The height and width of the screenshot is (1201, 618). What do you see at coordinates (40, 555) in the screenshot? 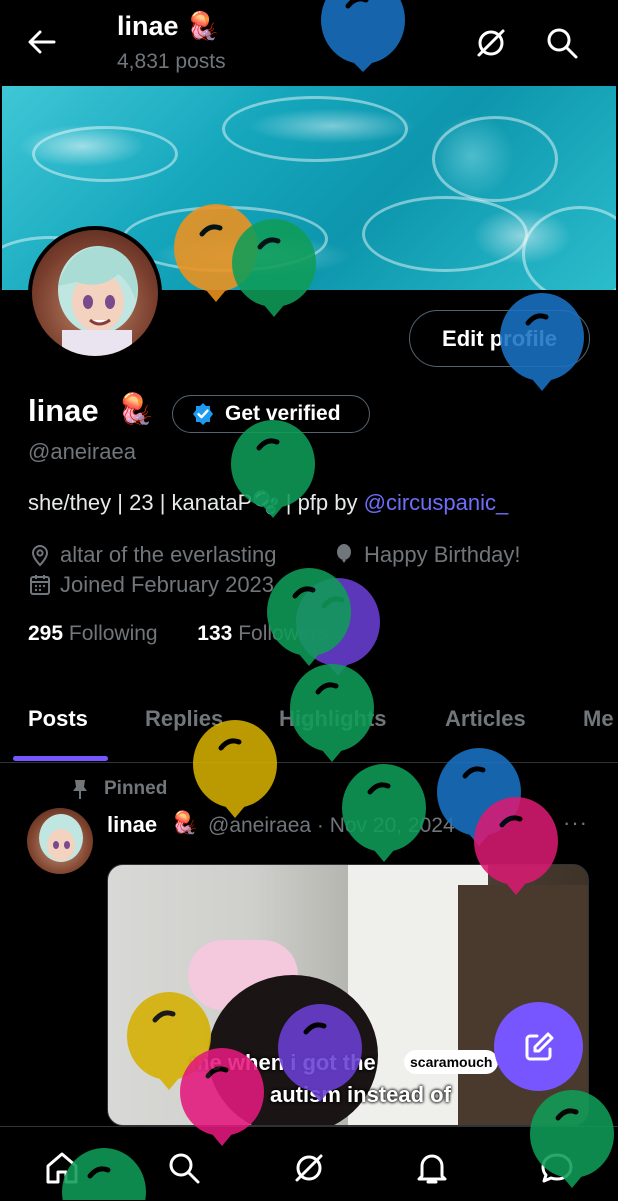
I see `location-pin-icon` at bounding box center [40, 555].